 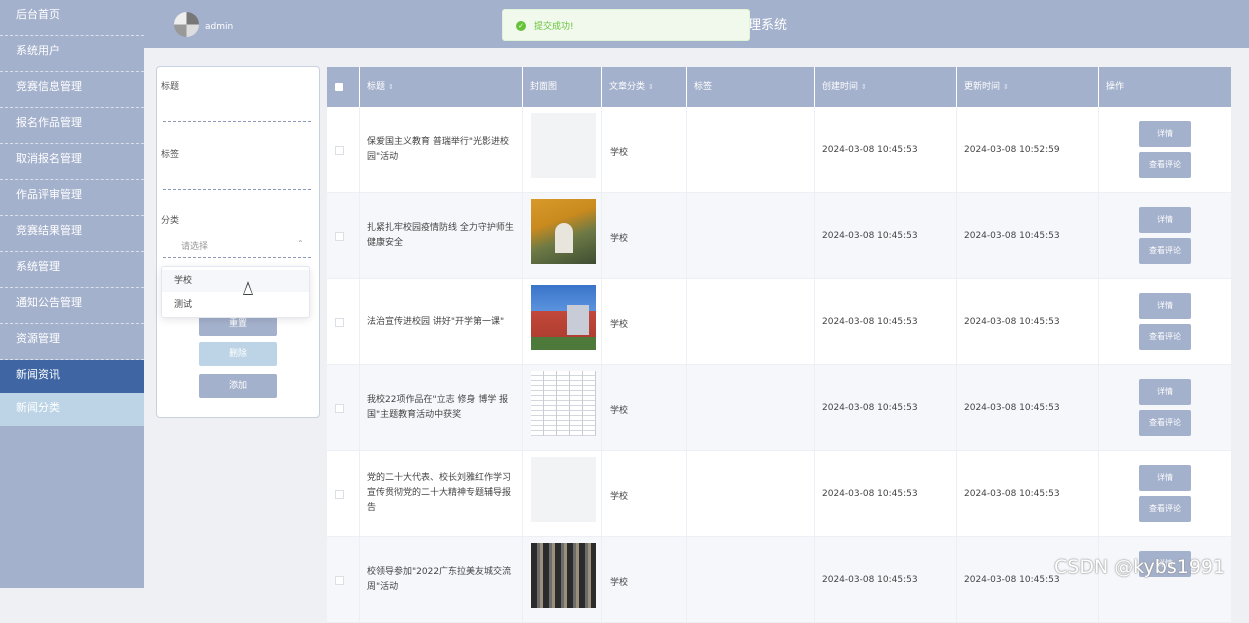 I want to click on system-title: 理系统, so click(x=768, y=25).